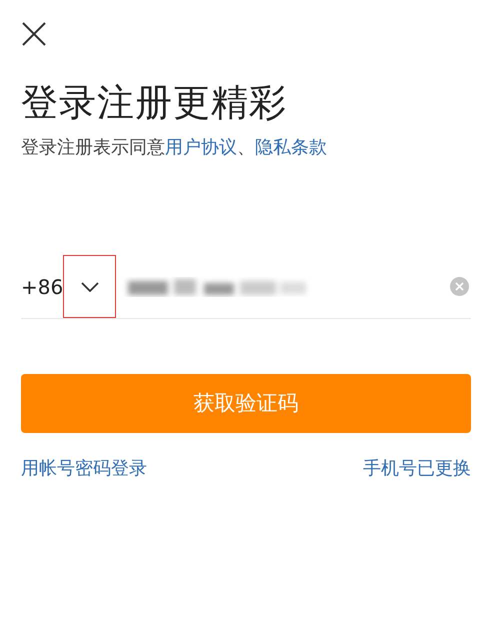 This screenshot has height=637, width=492. What do you see at coordinates (154, 103) in the screenshot?
I see `page-title: 登录注册更精彩` at bounding box center [154, 103].